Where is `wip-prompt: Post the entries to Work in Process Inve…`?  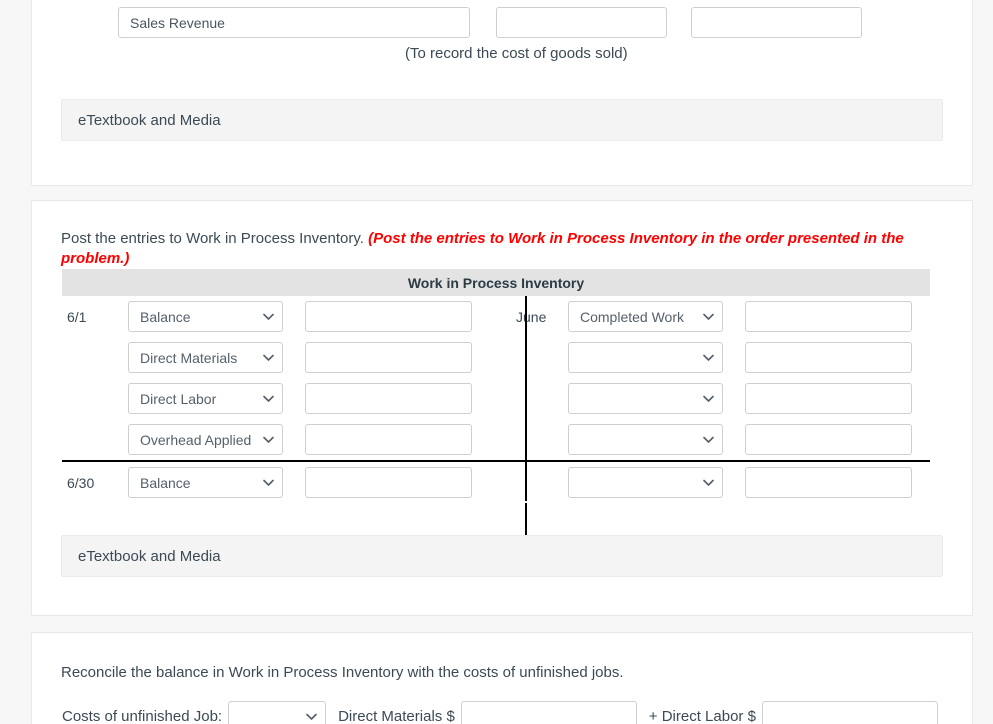
wip-prompt: Post the entries to Work in Process Inve… is located at coordinates (516, 249).